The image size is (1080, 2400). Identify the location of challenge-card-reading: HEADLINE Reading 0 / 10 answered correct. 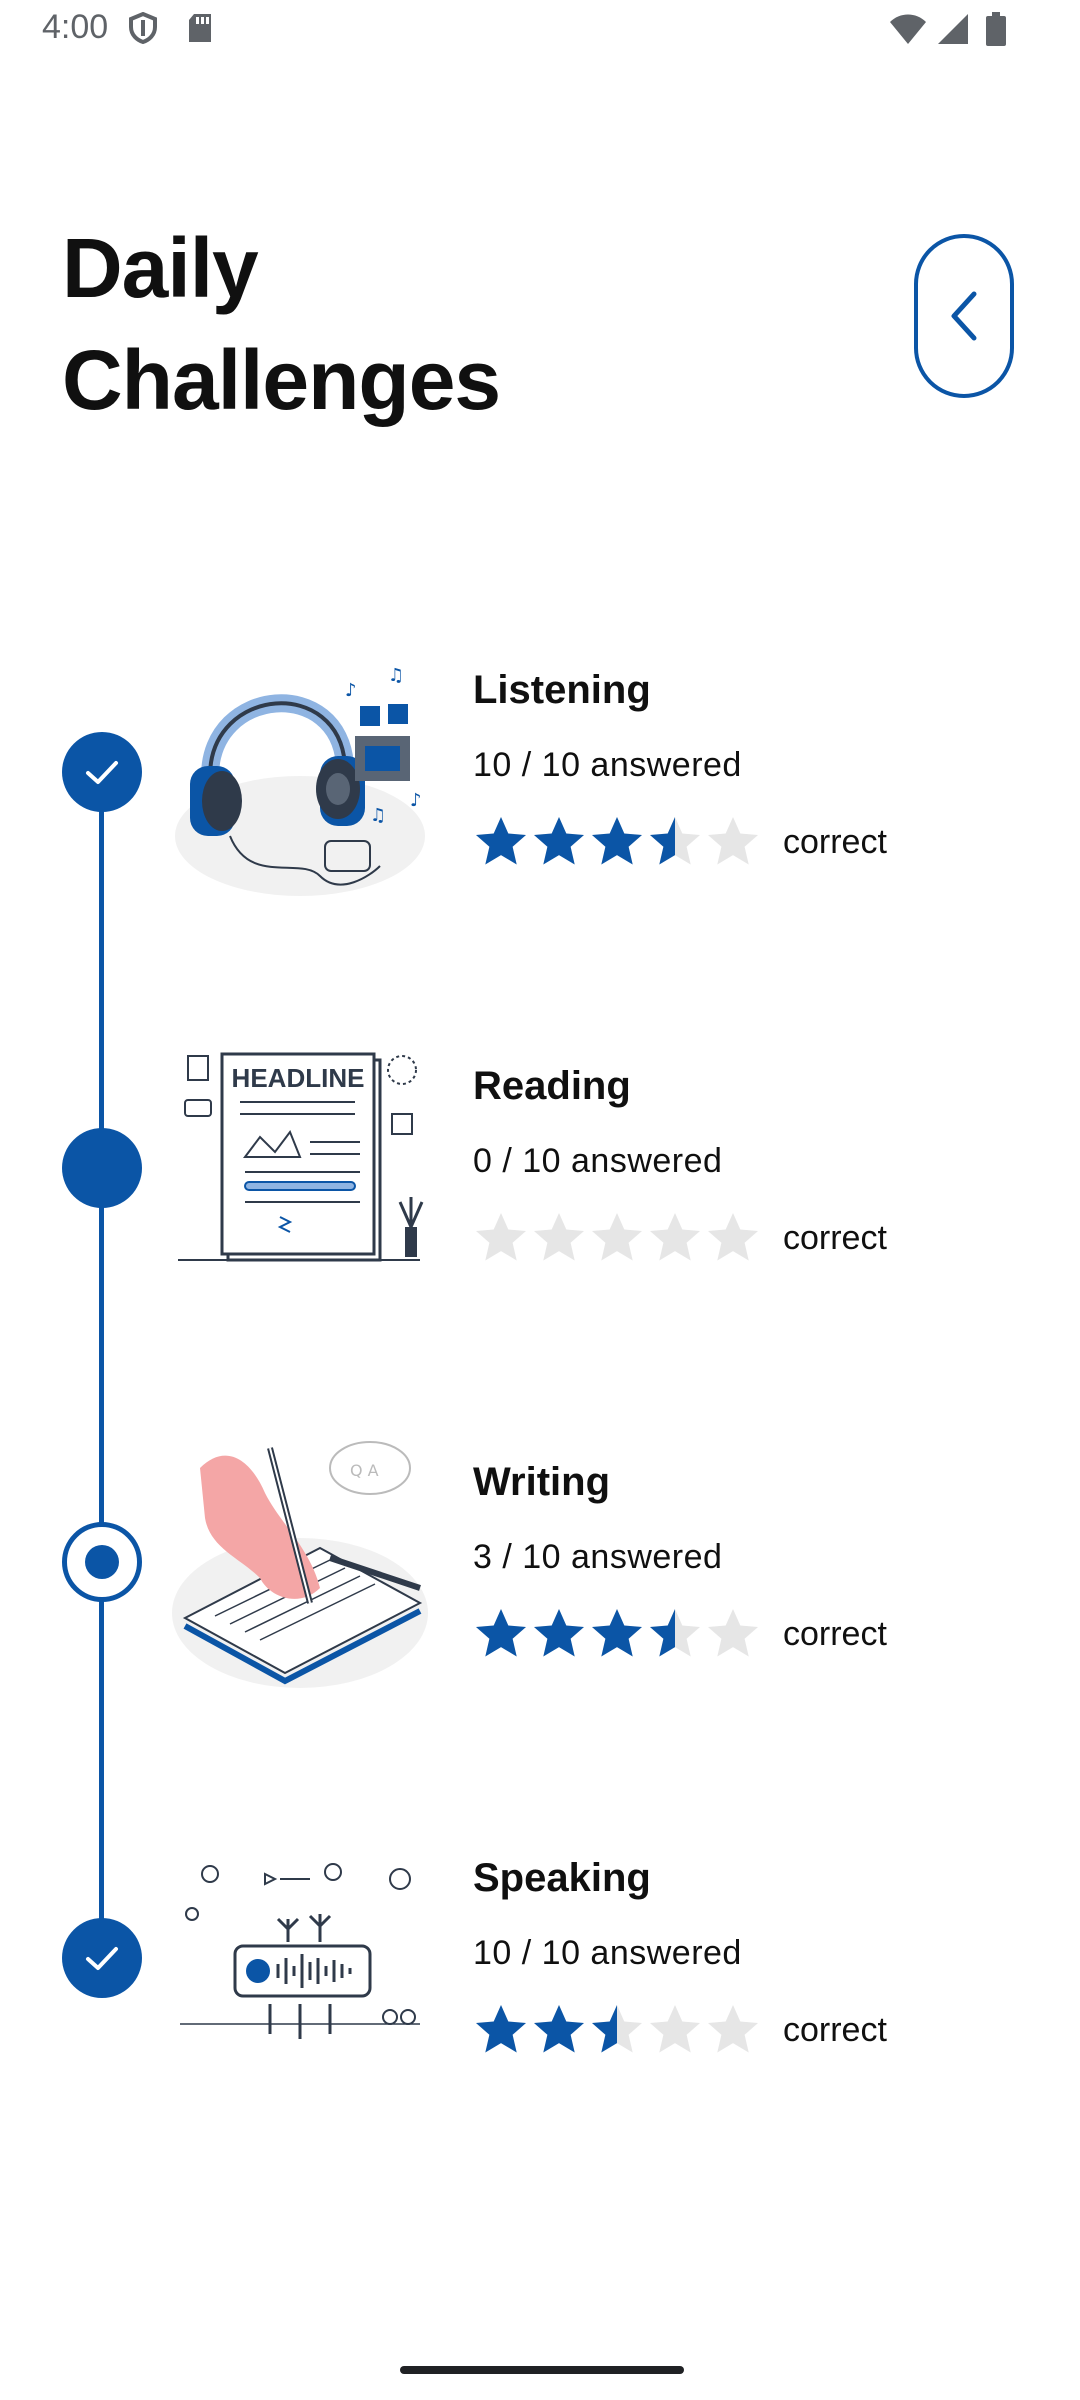
(610, 1172).